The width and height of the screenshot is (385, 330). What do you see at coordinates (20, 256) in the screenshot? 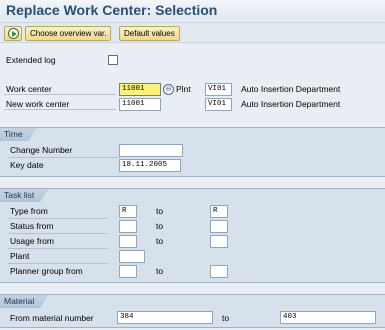
I see `plant-label: Plant` at bounding box center [20, 256].